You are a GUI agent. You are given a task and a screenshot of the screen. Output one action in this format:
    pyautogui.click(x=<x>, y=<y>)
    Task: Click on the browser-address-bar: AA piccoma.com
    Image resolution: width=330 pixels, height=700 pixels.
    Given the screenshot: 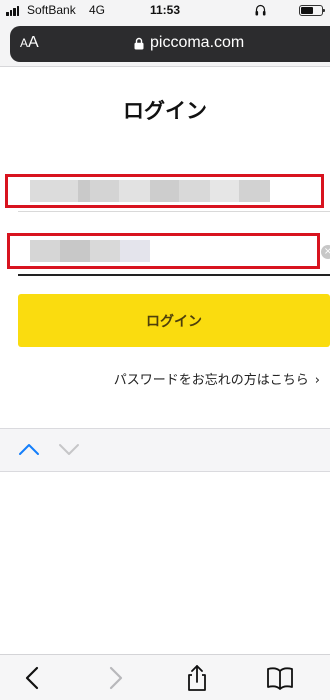 What is the action you would take?
    pyautogui.click(x=165, y=44)
    